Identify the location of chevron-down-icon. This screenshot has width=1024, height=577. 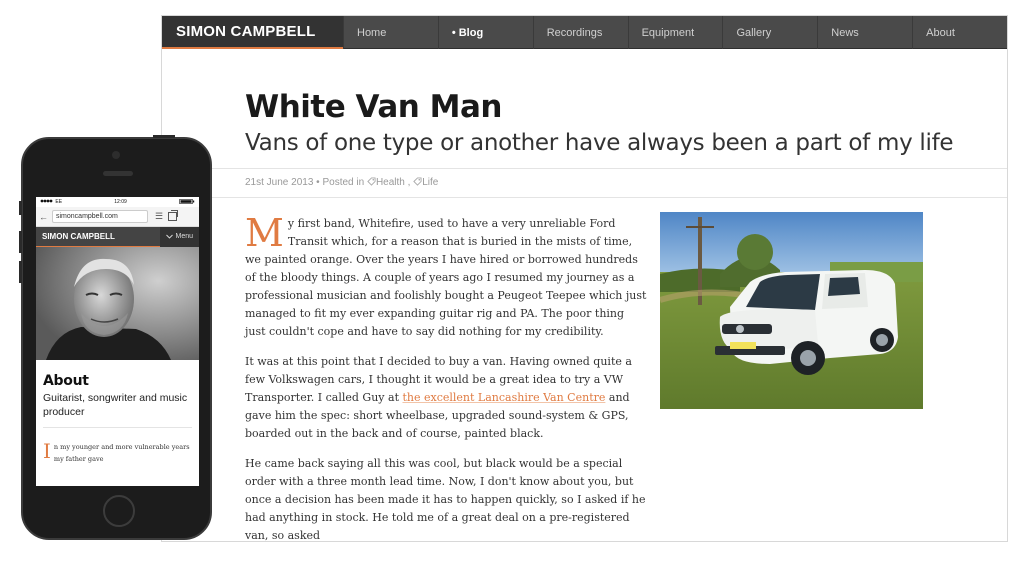
(170, 236).